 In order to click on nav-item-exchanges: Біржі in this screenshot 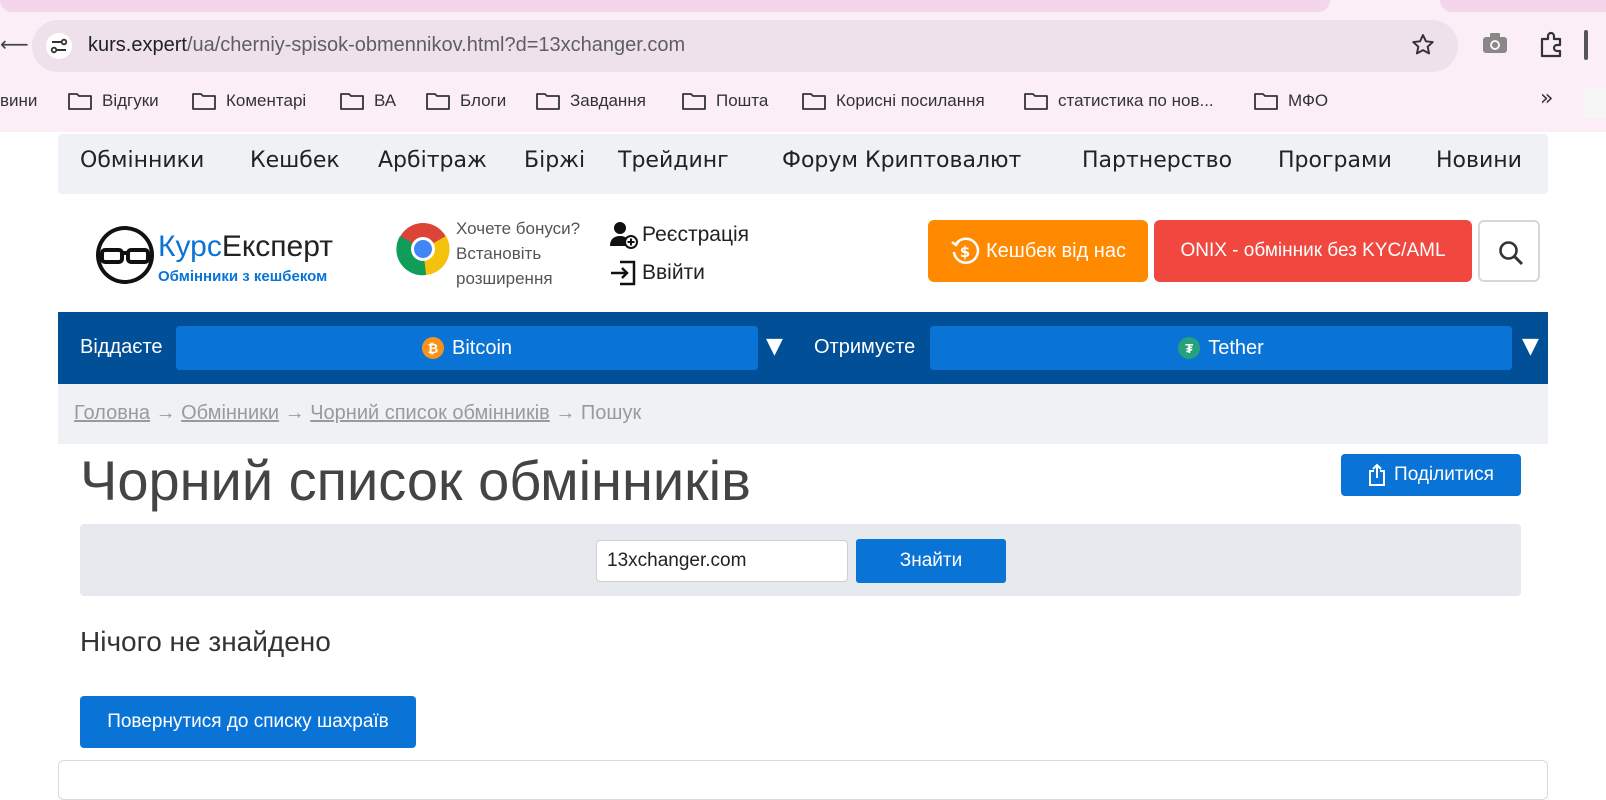, I will do `click(554, 160)`.